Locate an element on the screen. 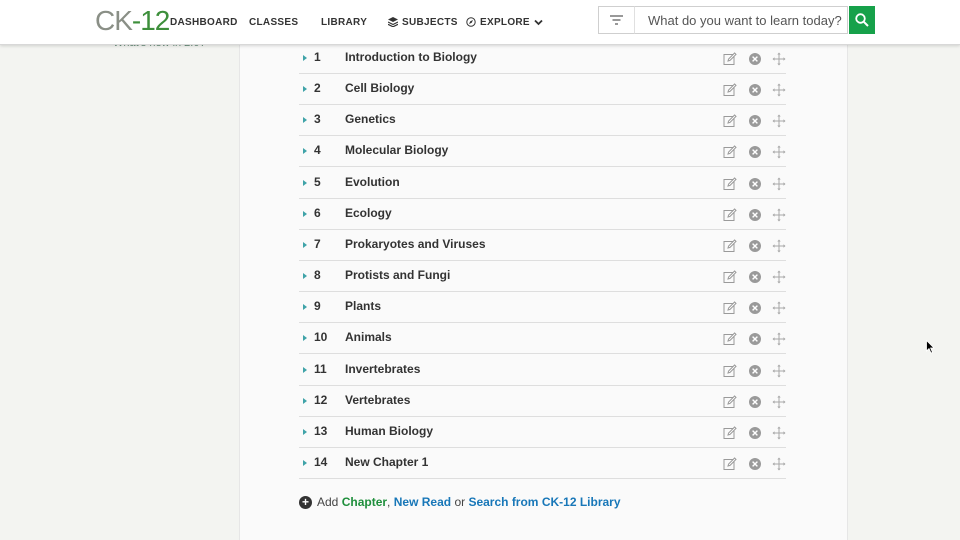 The image size is (960, 540). search-icon is located at coordinates (862, 20).